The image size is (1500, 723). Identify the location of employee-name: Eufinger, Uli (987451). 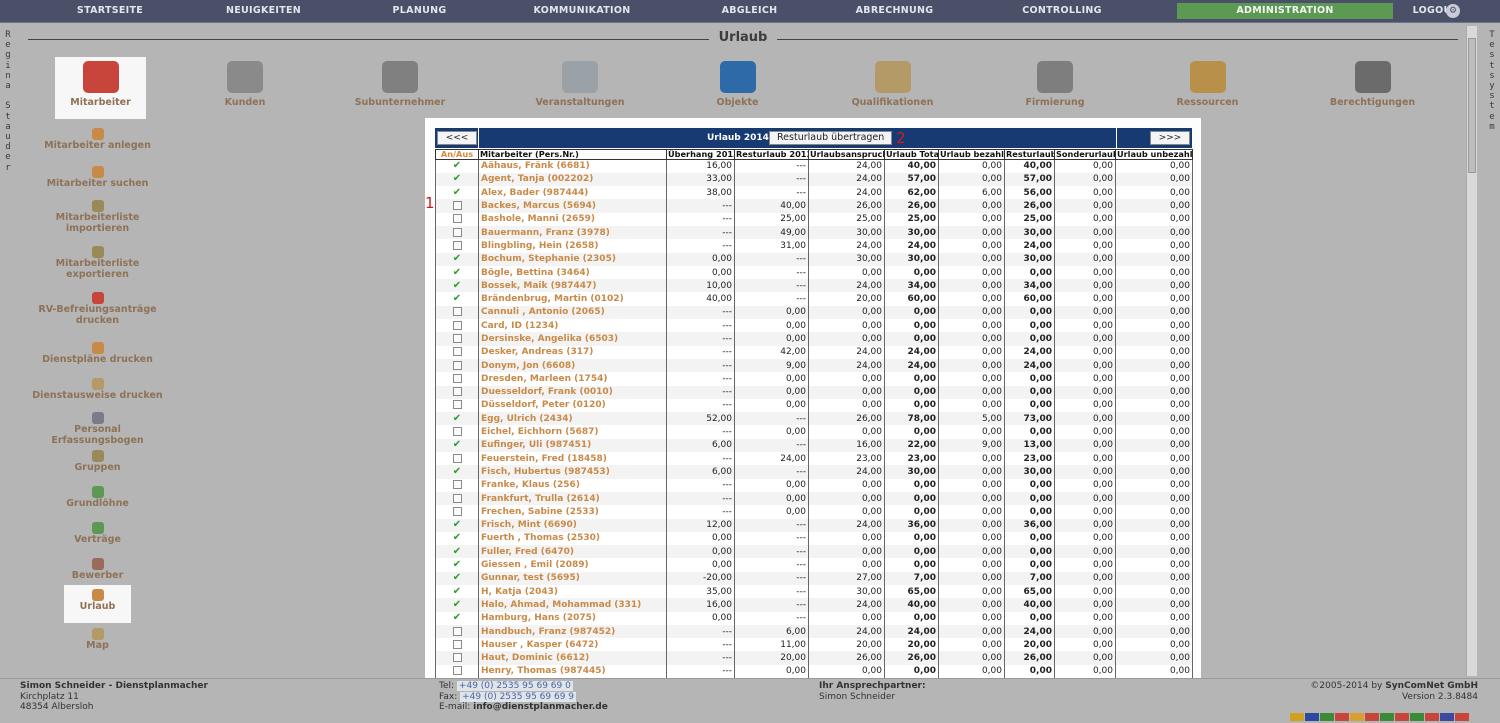
(572, 445).